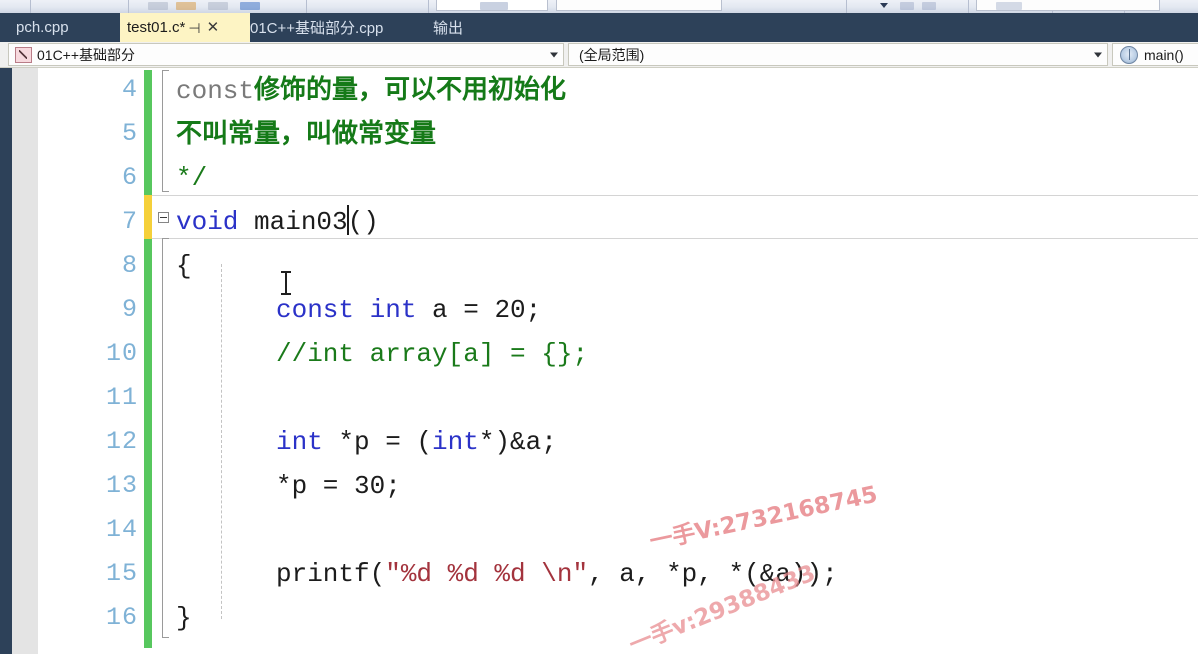  What do you see at coordinates (410, 90) in the screenshot?
I see `code-token-cjk-comment: 修饰的量，可以不用初始化` at bounding box center [410, 90].